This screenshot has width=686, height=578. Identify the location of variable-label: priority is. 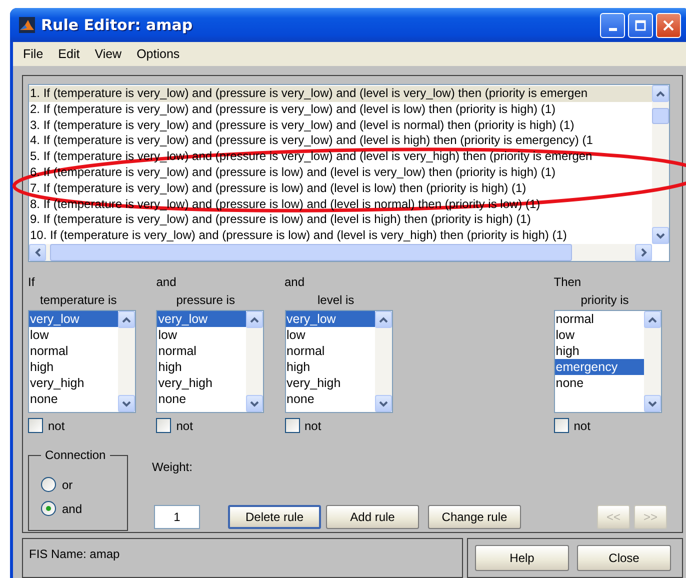
(604, 300).